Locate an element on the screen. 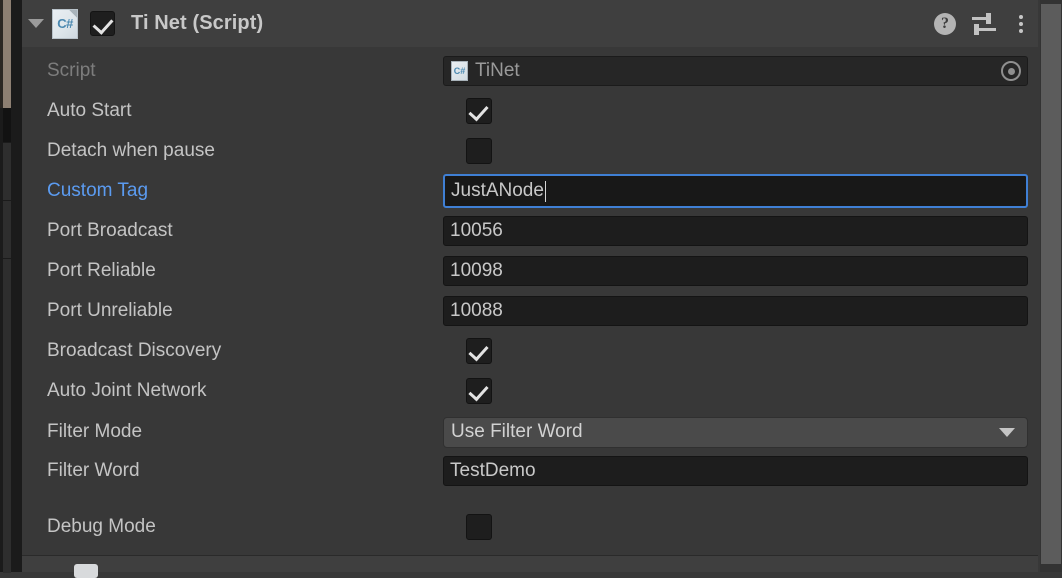  checkbox-broadcast-discovery is located at coordinates (479, 351).